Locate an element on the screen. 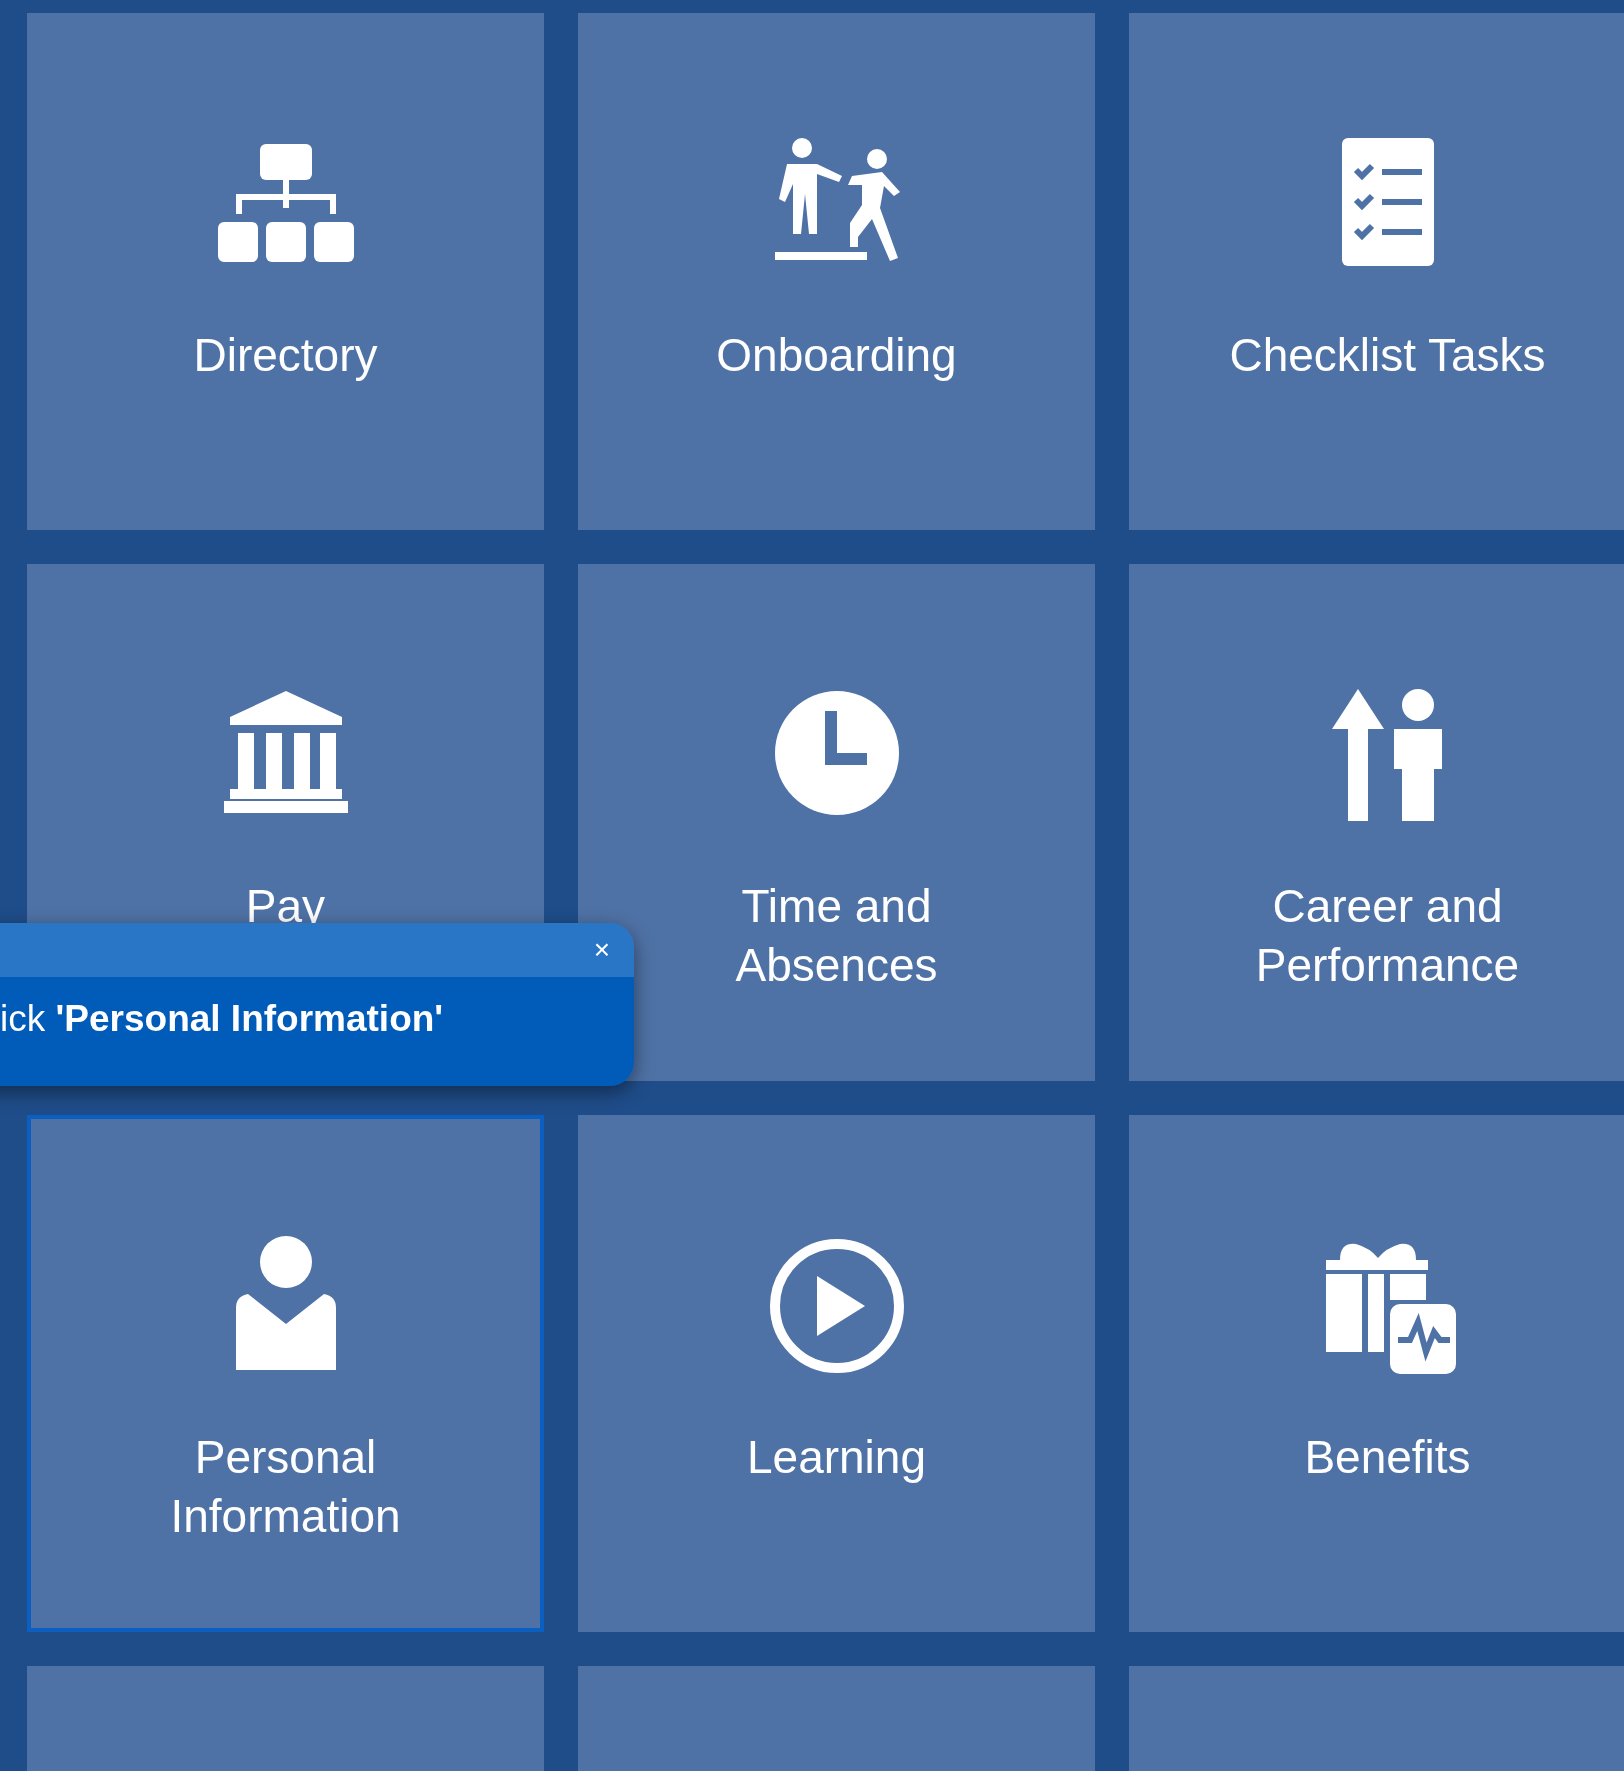 This screenshot has height=1771, width=1624. tile-label: Onboarding is located at coordinates (836, 355).